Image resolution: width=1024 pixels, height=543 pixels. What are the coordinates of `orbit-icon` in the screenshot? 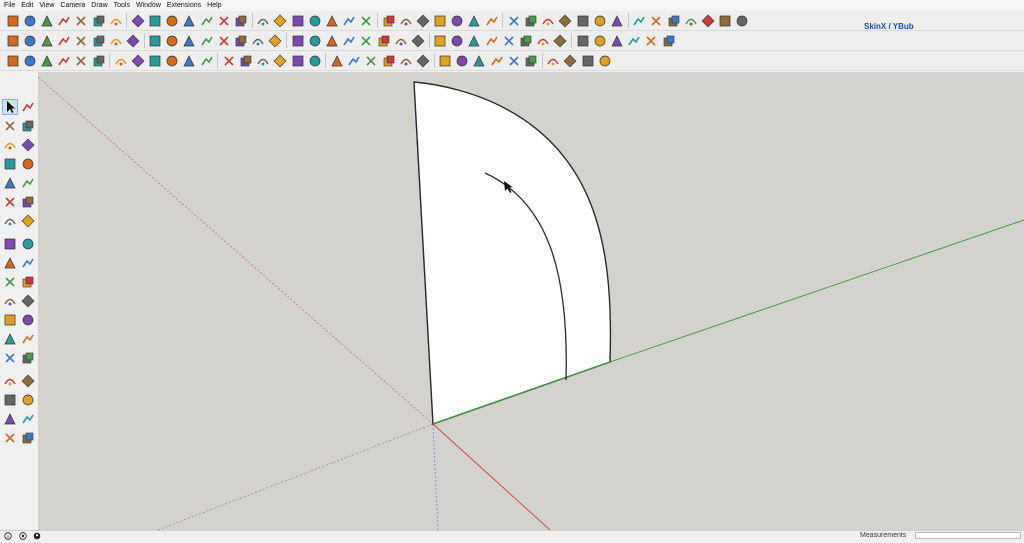 It's located at (10, 358).